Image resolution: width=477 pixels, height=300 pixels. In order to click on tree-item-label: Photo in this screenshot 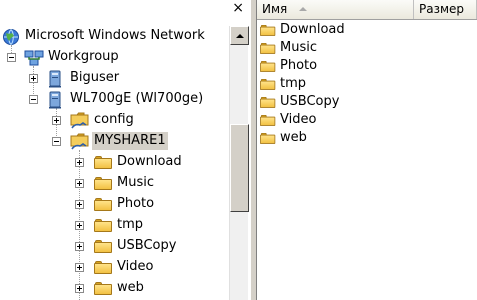, I will do `click(136, 203)`.